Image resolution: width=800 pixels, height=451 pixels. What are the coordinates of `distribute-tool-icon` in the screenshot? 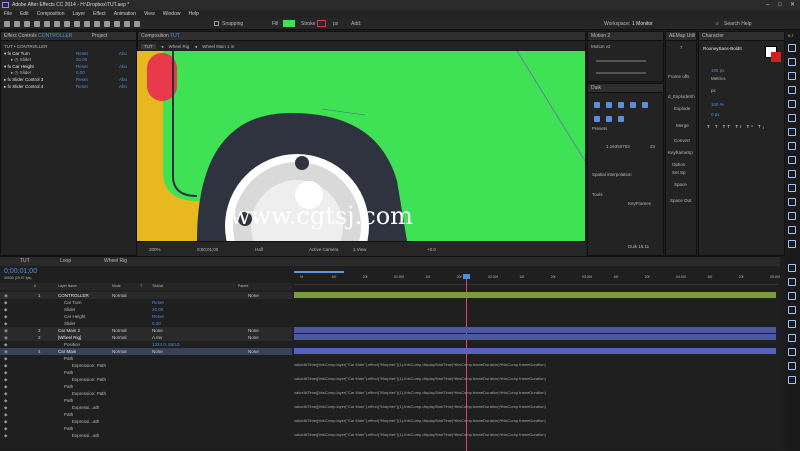 It's located at (792, 62).